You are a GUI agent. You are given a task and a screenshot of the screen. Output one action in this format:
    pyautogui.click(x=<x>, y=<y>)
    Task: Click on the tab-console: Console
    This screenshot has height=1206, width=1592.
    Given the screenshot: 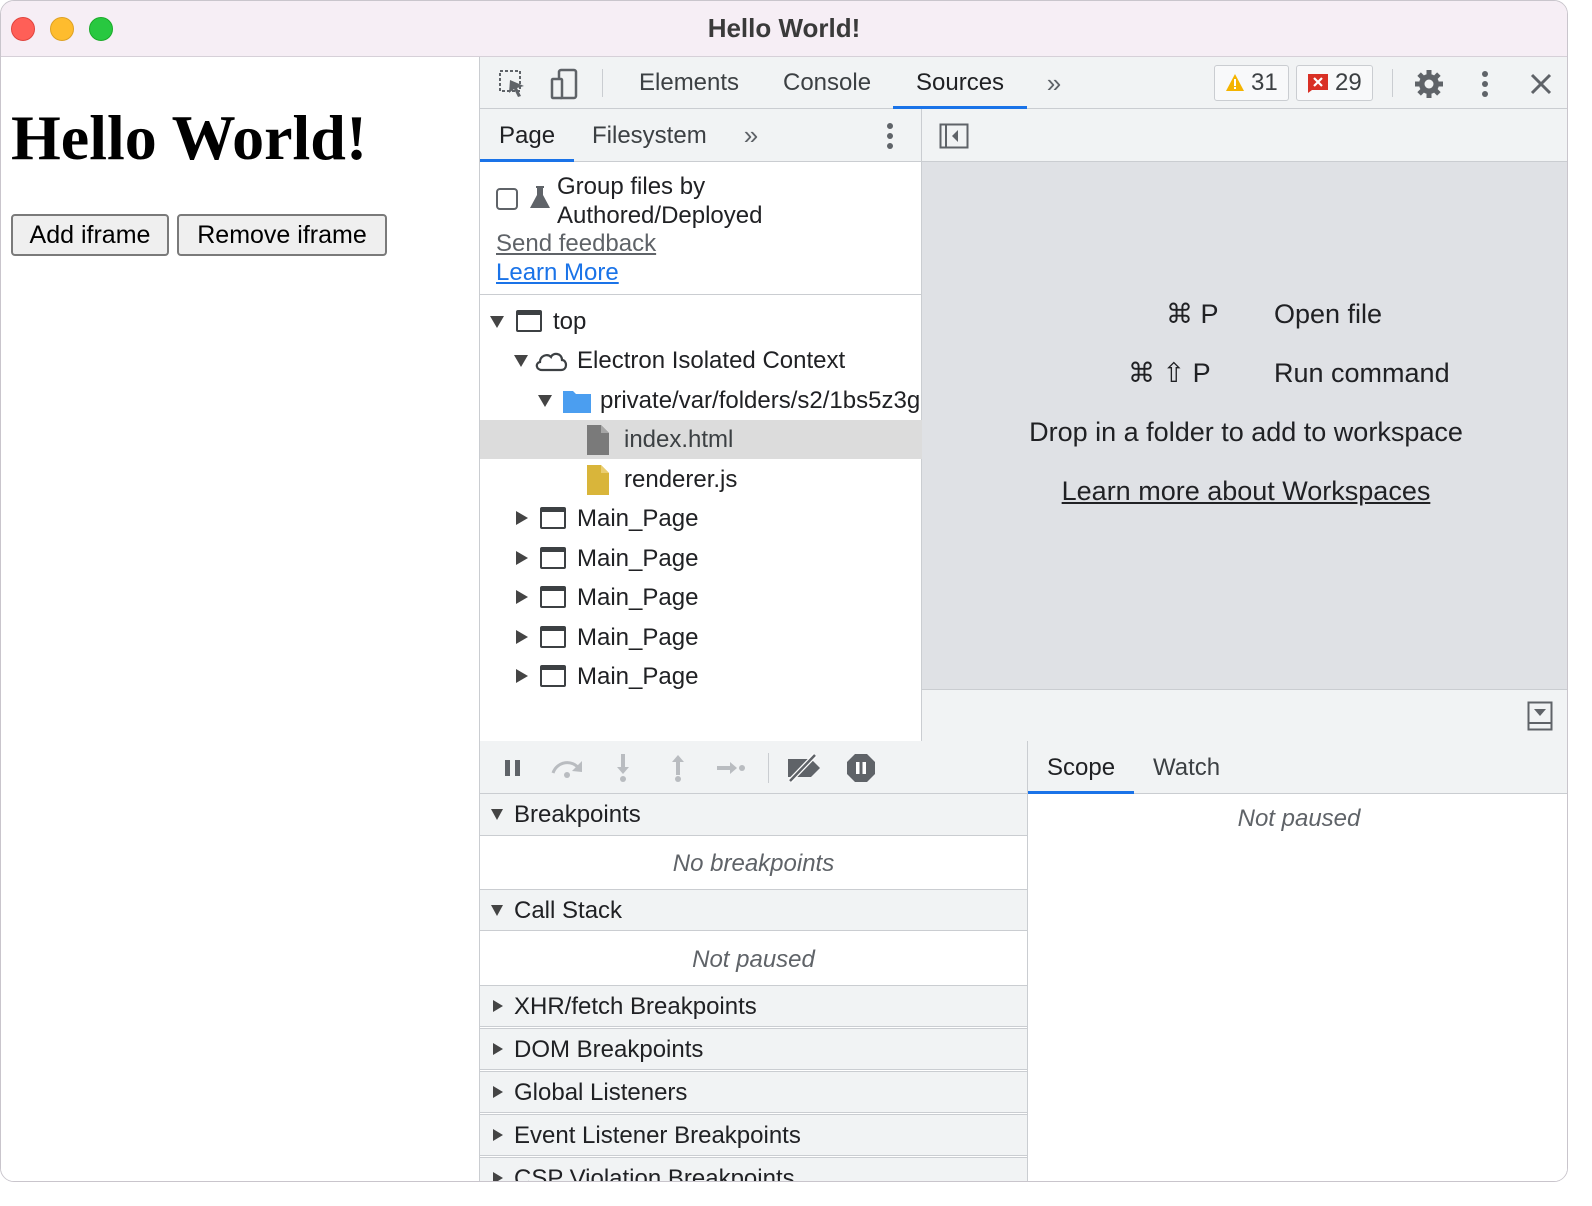 What is the action you would take?
    pyautogui.click(x=827, y=83)
    